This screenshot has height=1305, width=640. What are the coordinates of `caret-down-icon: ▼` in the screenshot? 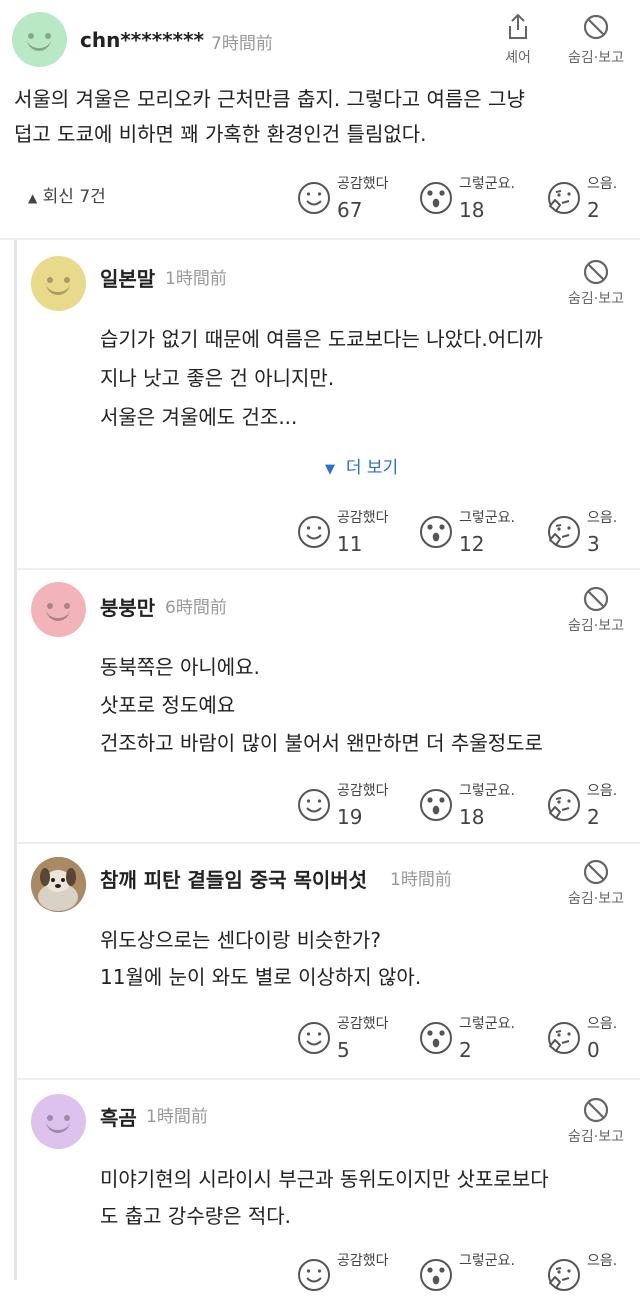 It's located at (330, 469).